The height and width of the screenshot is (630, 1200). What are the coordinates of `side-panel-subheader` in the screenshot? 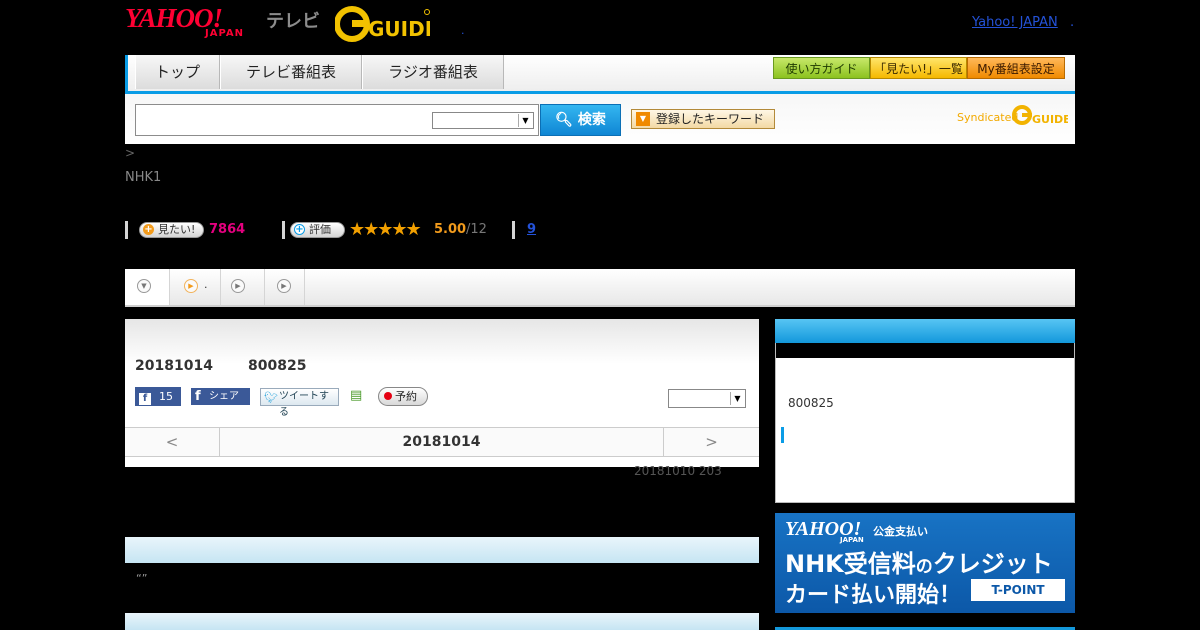 It's located at (925, 350).